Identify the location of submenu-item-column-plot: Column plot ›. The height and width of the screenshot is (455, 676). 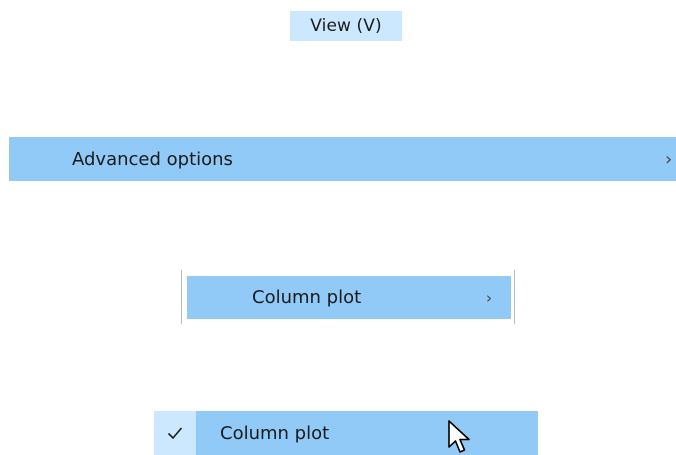
(349, 297).